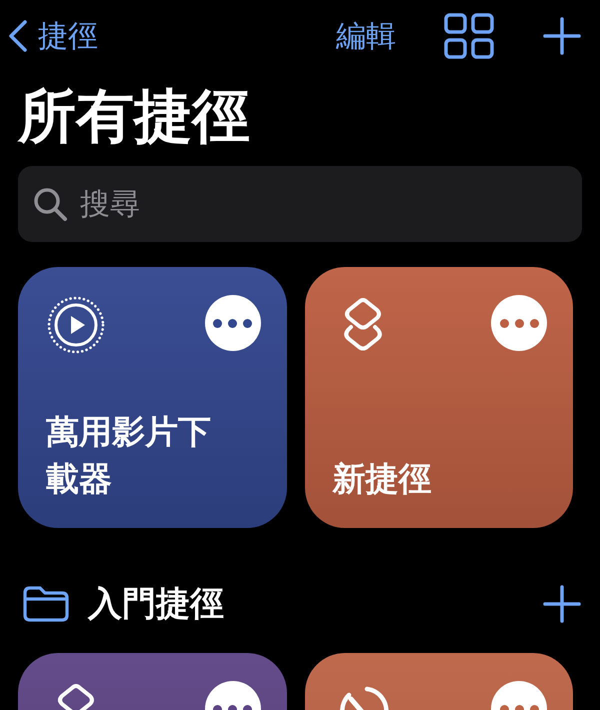  What do you see at coordinates (53, 36) in the screenshot?
I see `back-button: 捷徑` at bounding box center [53, 36].